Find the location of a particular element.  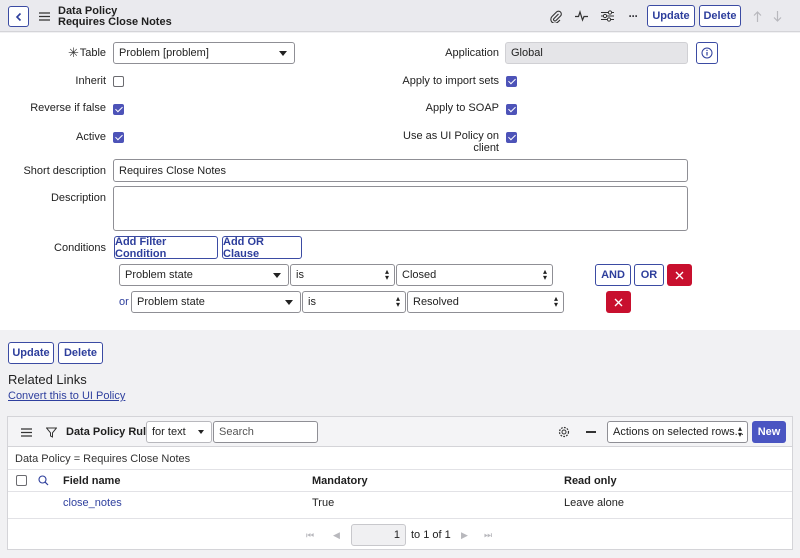

search-type-select: for text is located at coordinates (179, 432).